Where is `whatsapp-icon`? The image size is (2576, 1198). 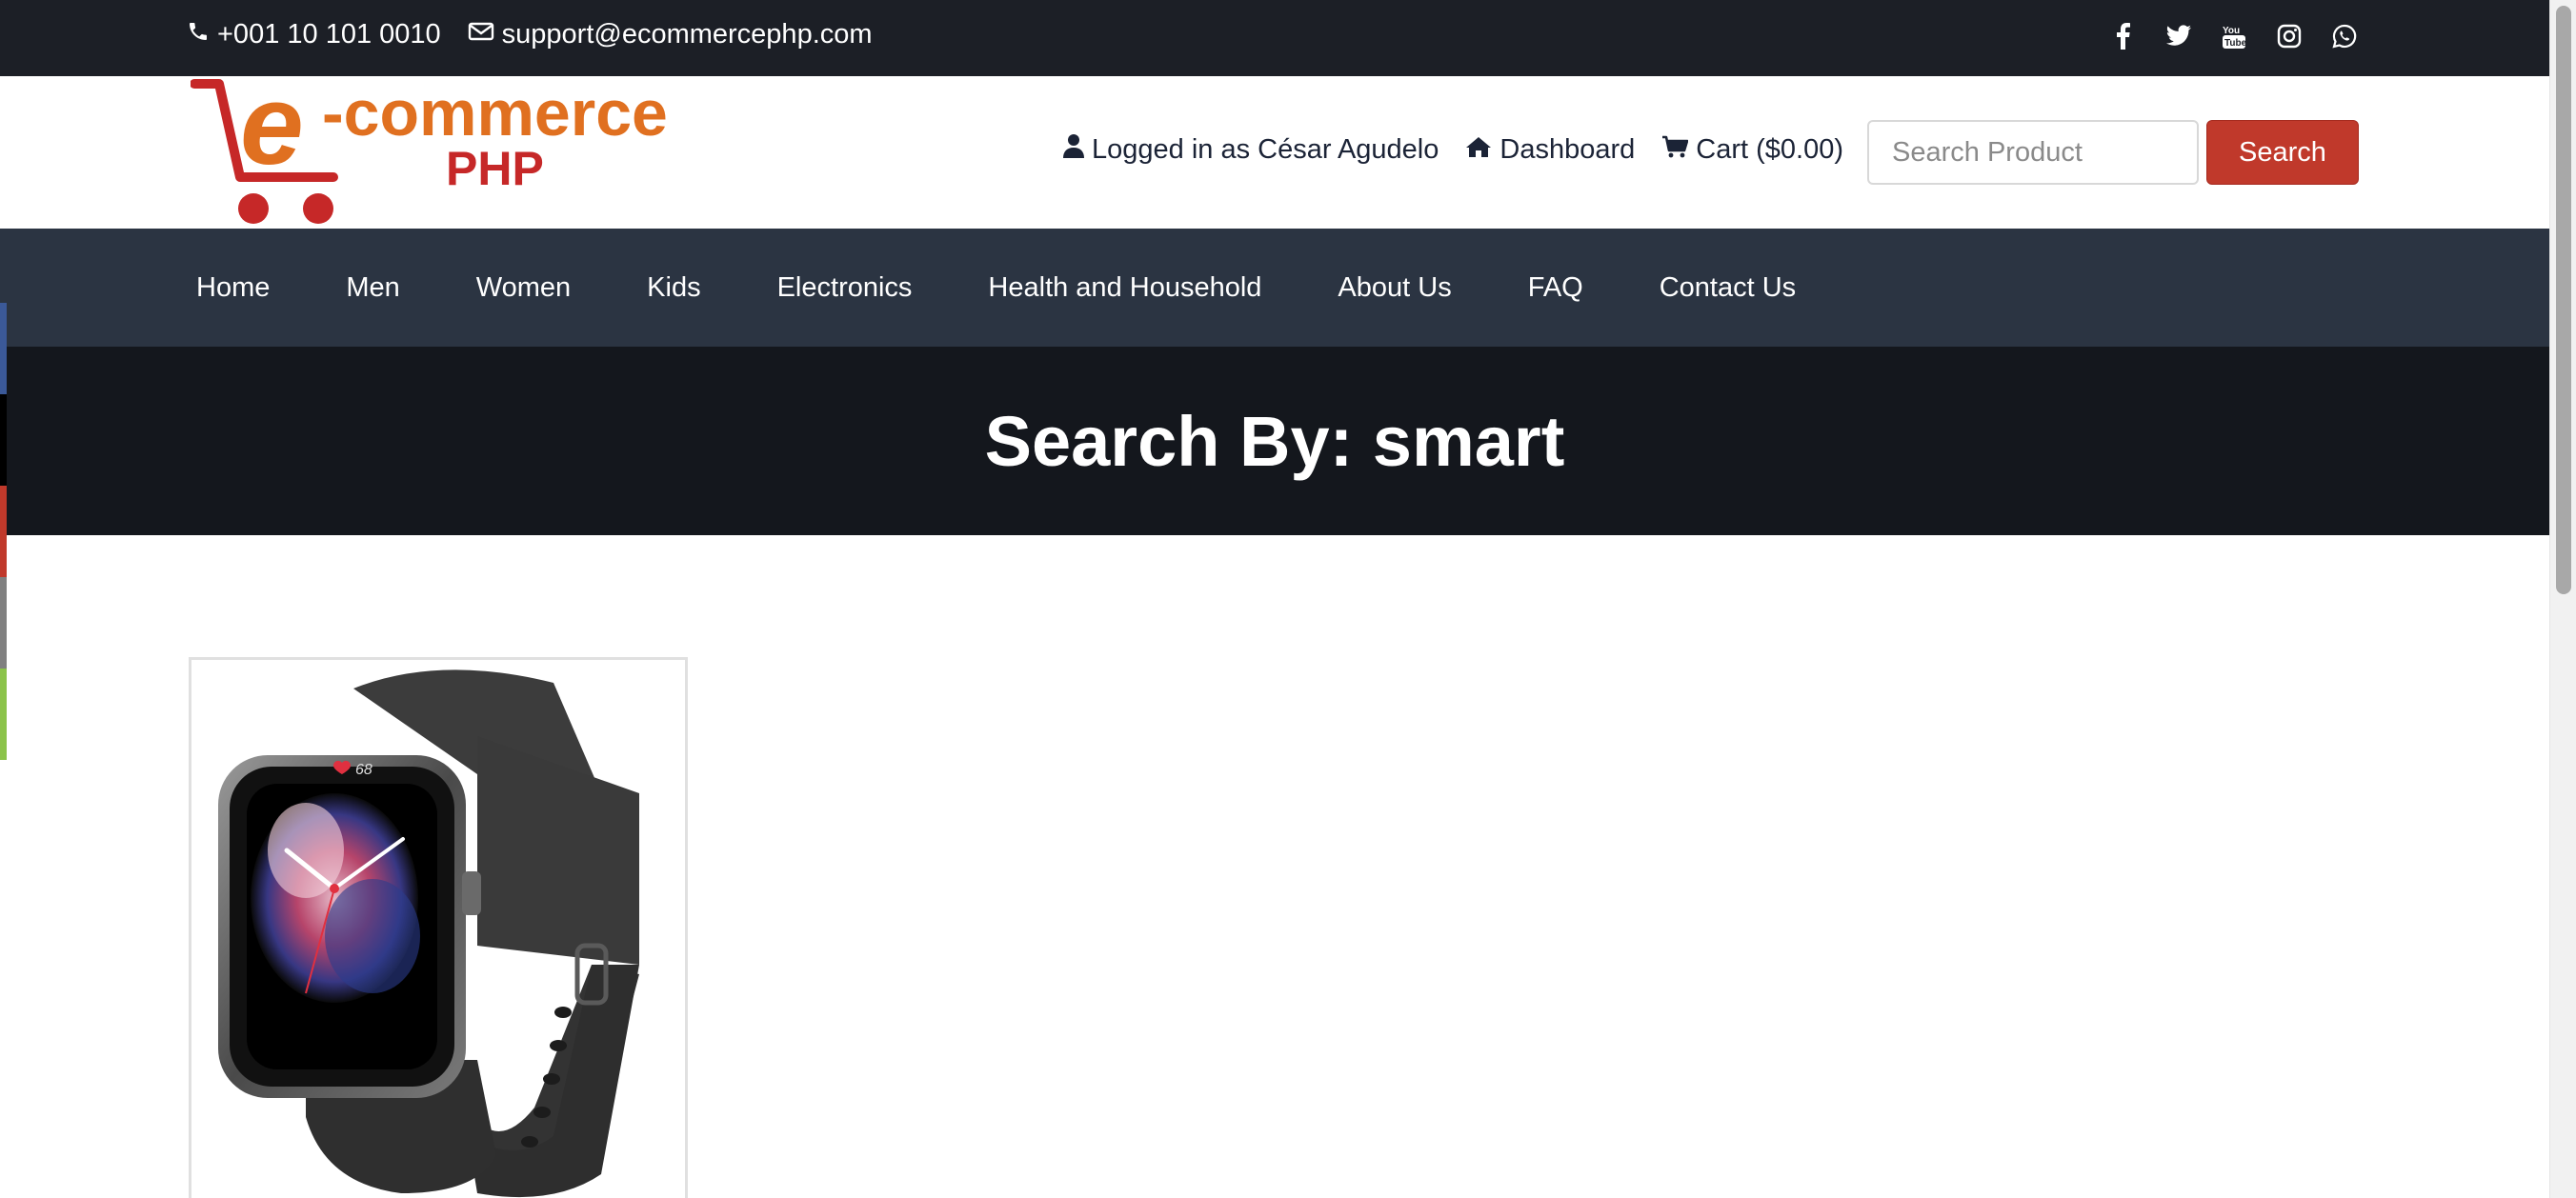
whatsapp-icon is located at coordinates (2345, 36).